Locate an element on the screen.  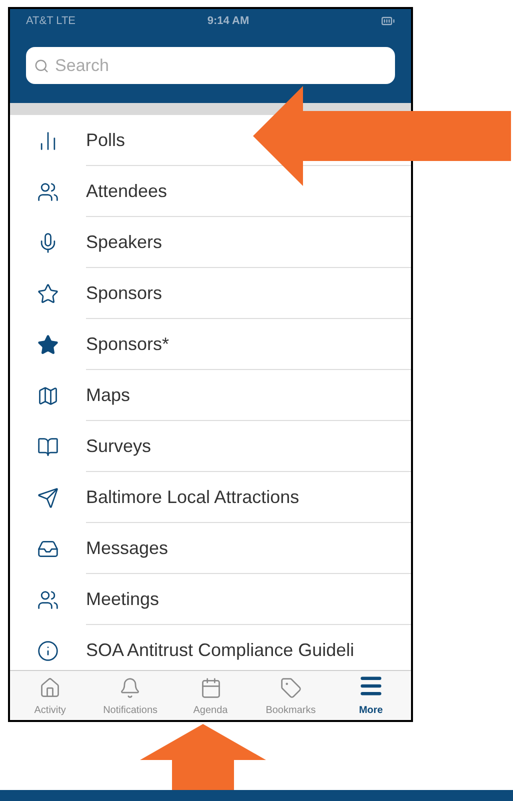
bell-icon is located at coordinates (130, 688).